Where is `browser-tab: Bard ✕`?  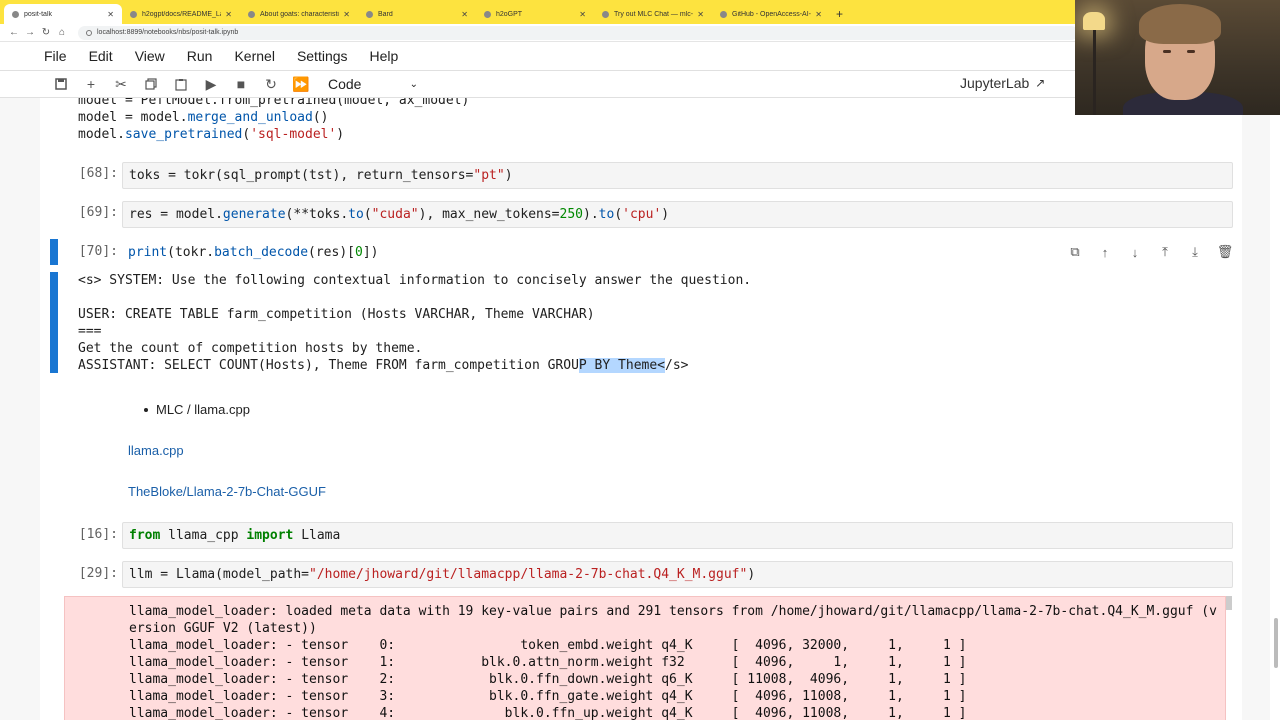 browser-tab: Bard ✕ is located at coordinates (417, 14).